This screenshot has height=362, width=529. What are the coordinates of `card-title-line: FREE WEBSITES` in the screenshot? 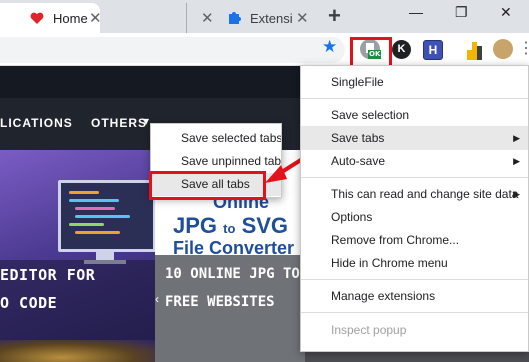 It's located at (220, 302).